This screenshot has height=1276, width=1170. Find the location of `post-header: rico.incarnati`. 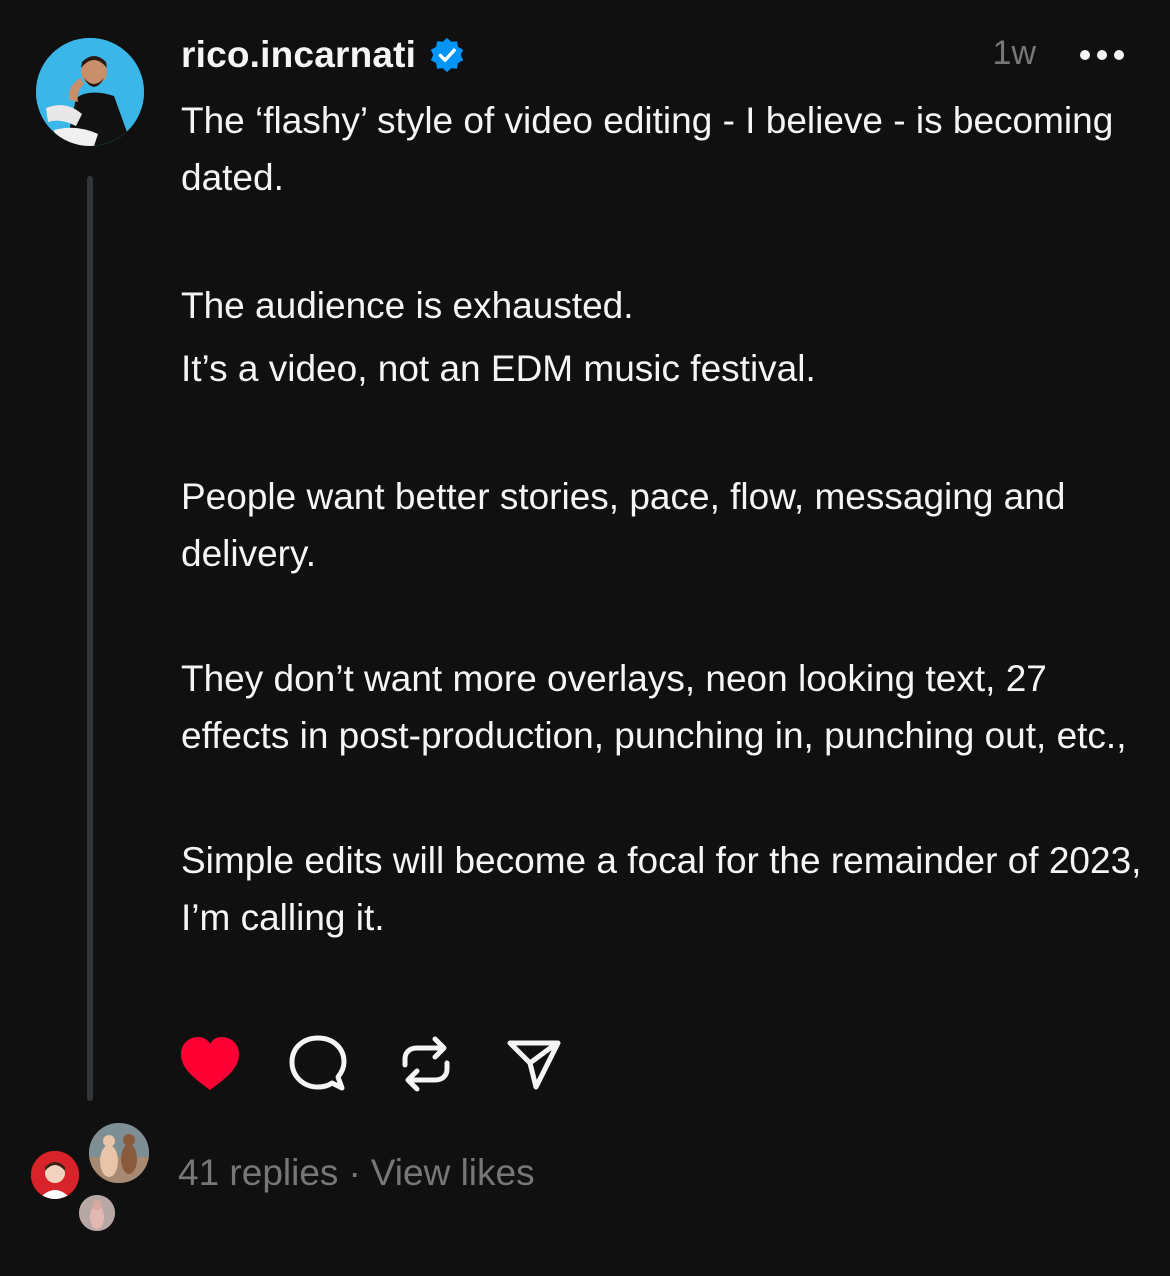

post-header: rico.incarnati is located at coordinates (323, 55).